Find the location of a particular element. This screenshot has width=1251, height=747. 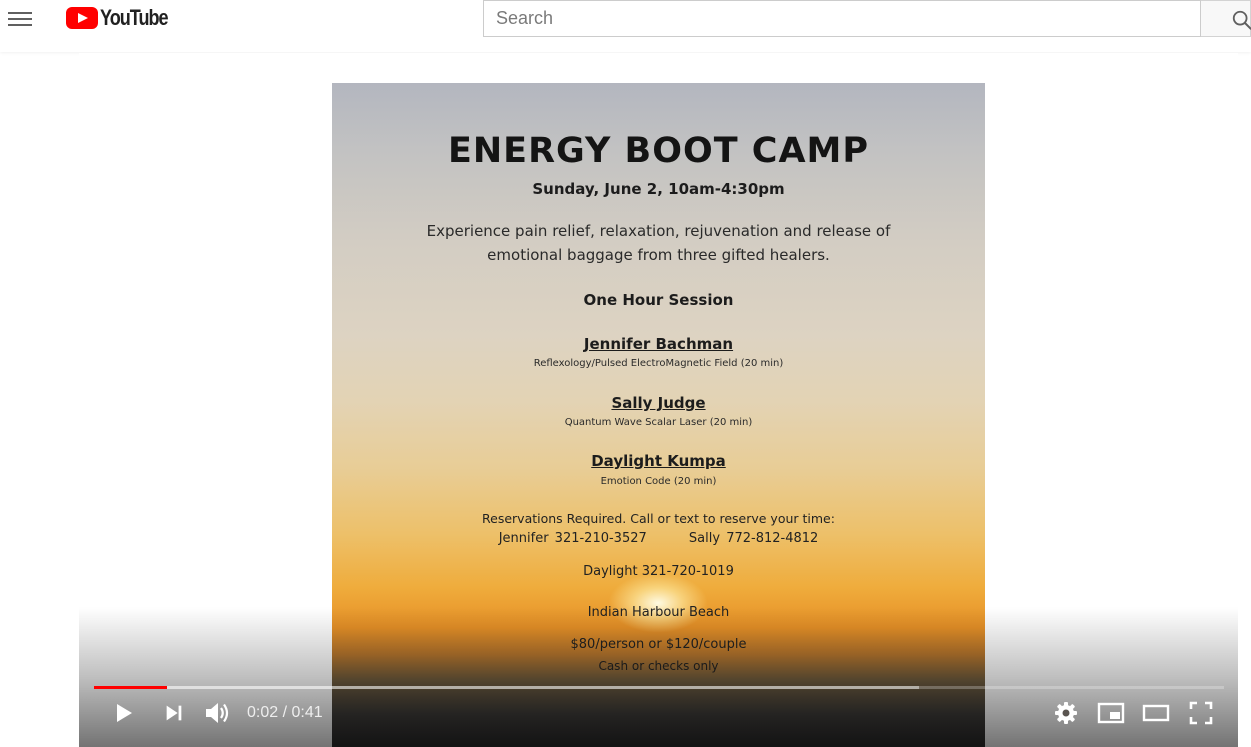

theater-icon is located at coordinates (1156, 713).